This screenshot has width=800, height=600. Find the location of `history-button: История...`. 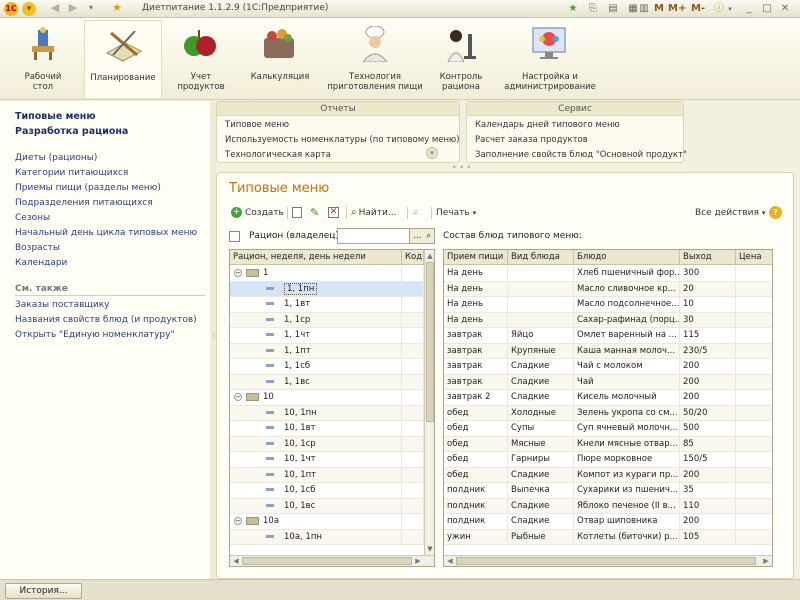

history-button: История... is located at coordinates (43, 591).